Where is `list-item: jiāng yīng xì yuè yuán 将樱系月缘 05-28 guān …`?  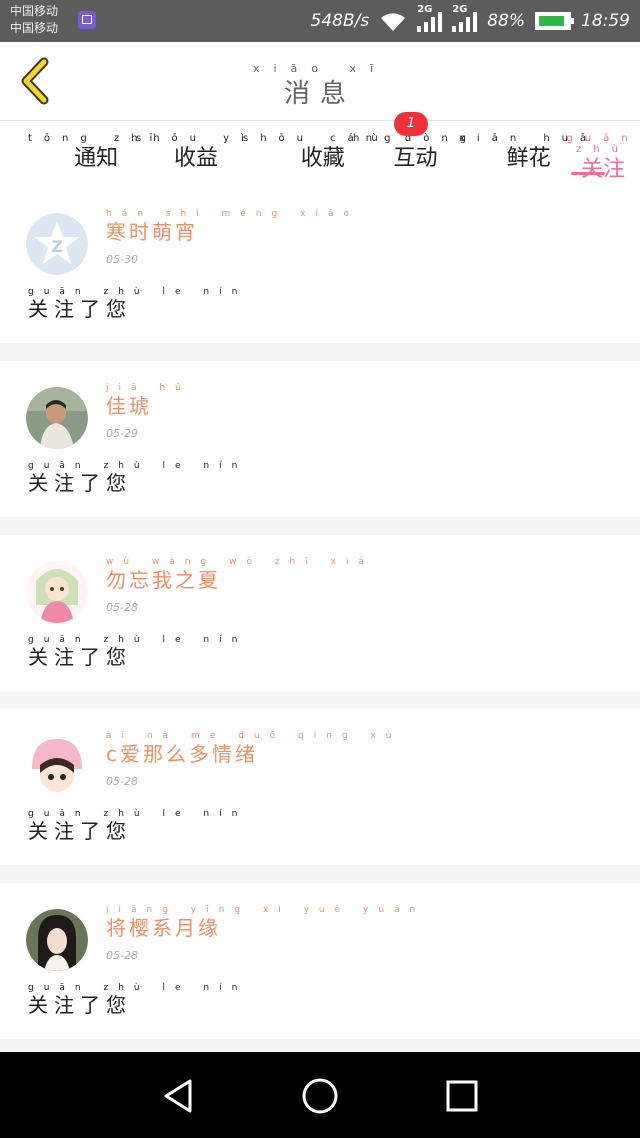 list-item: jiāng yīng xì yuè yuán 将樱系月缘 05-28 guān … is located at coordinates (320, 961).